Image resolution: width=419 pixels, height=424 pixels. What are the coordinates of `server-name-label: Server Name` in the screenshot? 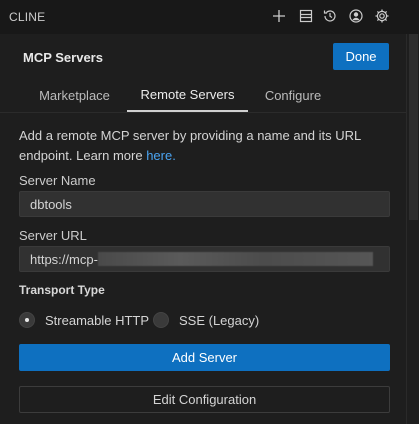 It's located at (57, 180).